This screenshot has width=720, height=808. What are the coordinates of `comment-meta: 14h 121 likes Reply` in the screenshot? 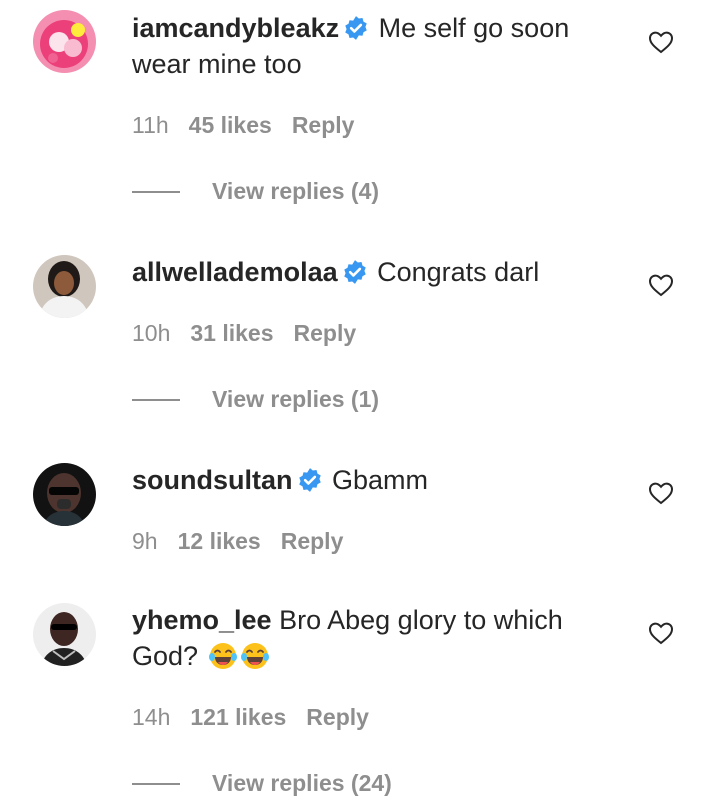 It's located at (260, 717).